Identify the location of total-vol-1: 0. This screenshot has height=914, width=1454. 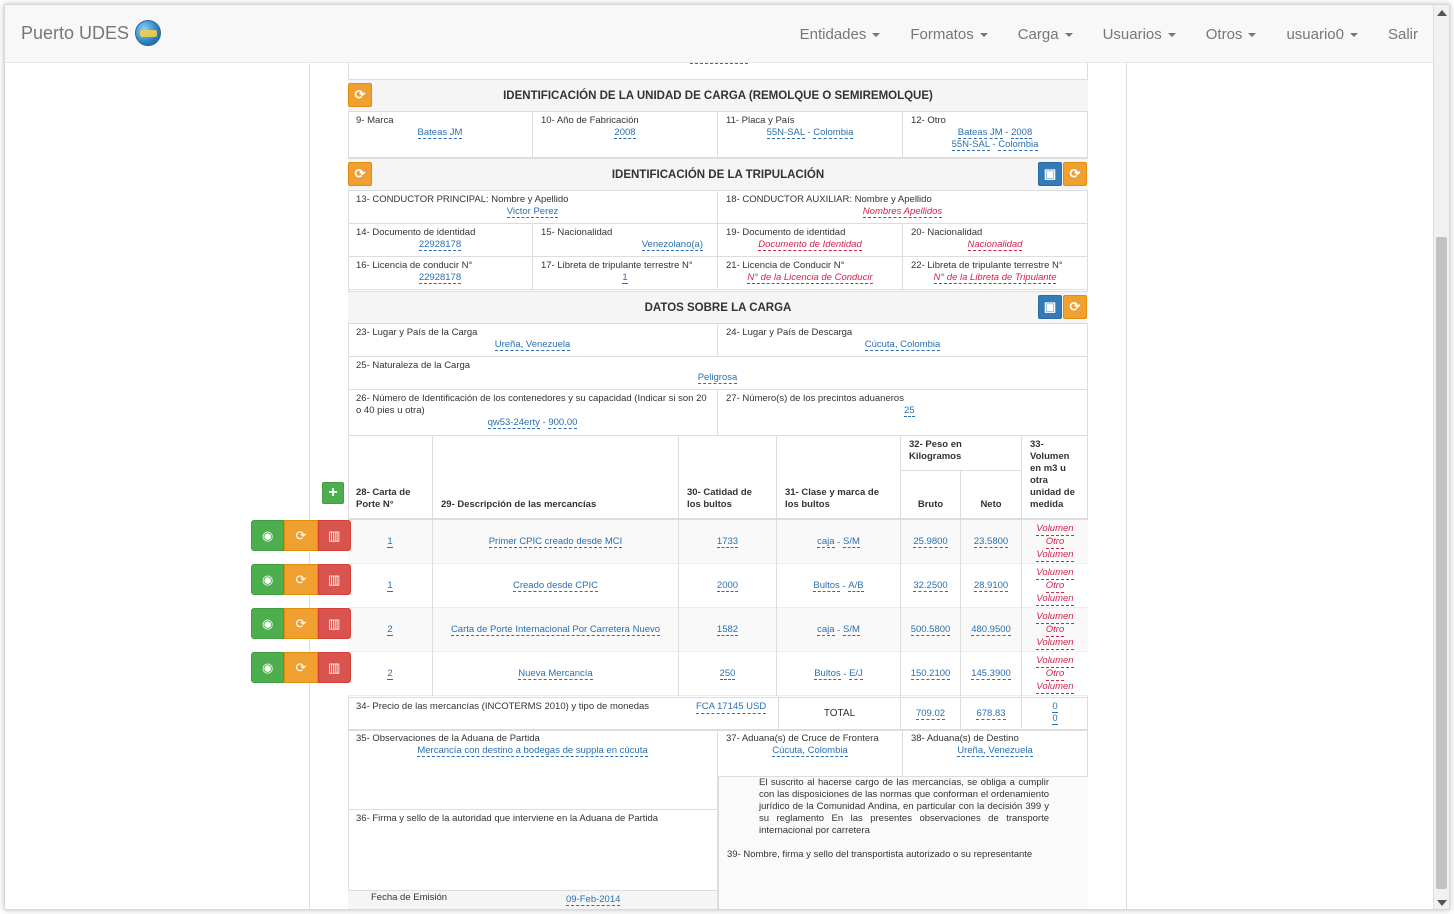
(1055, 707).